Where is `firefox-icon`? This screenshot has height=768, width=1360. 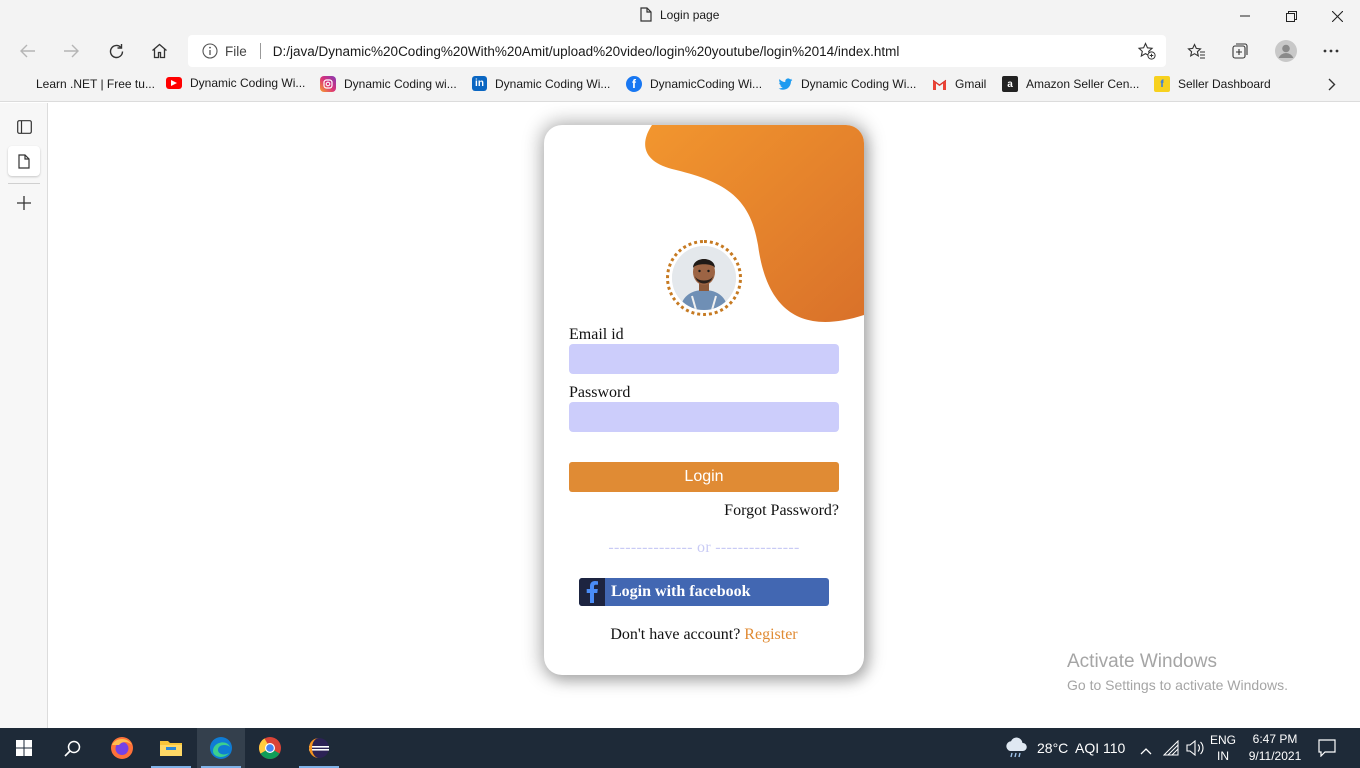 firefox-icon is located at coordinates (122, 748).